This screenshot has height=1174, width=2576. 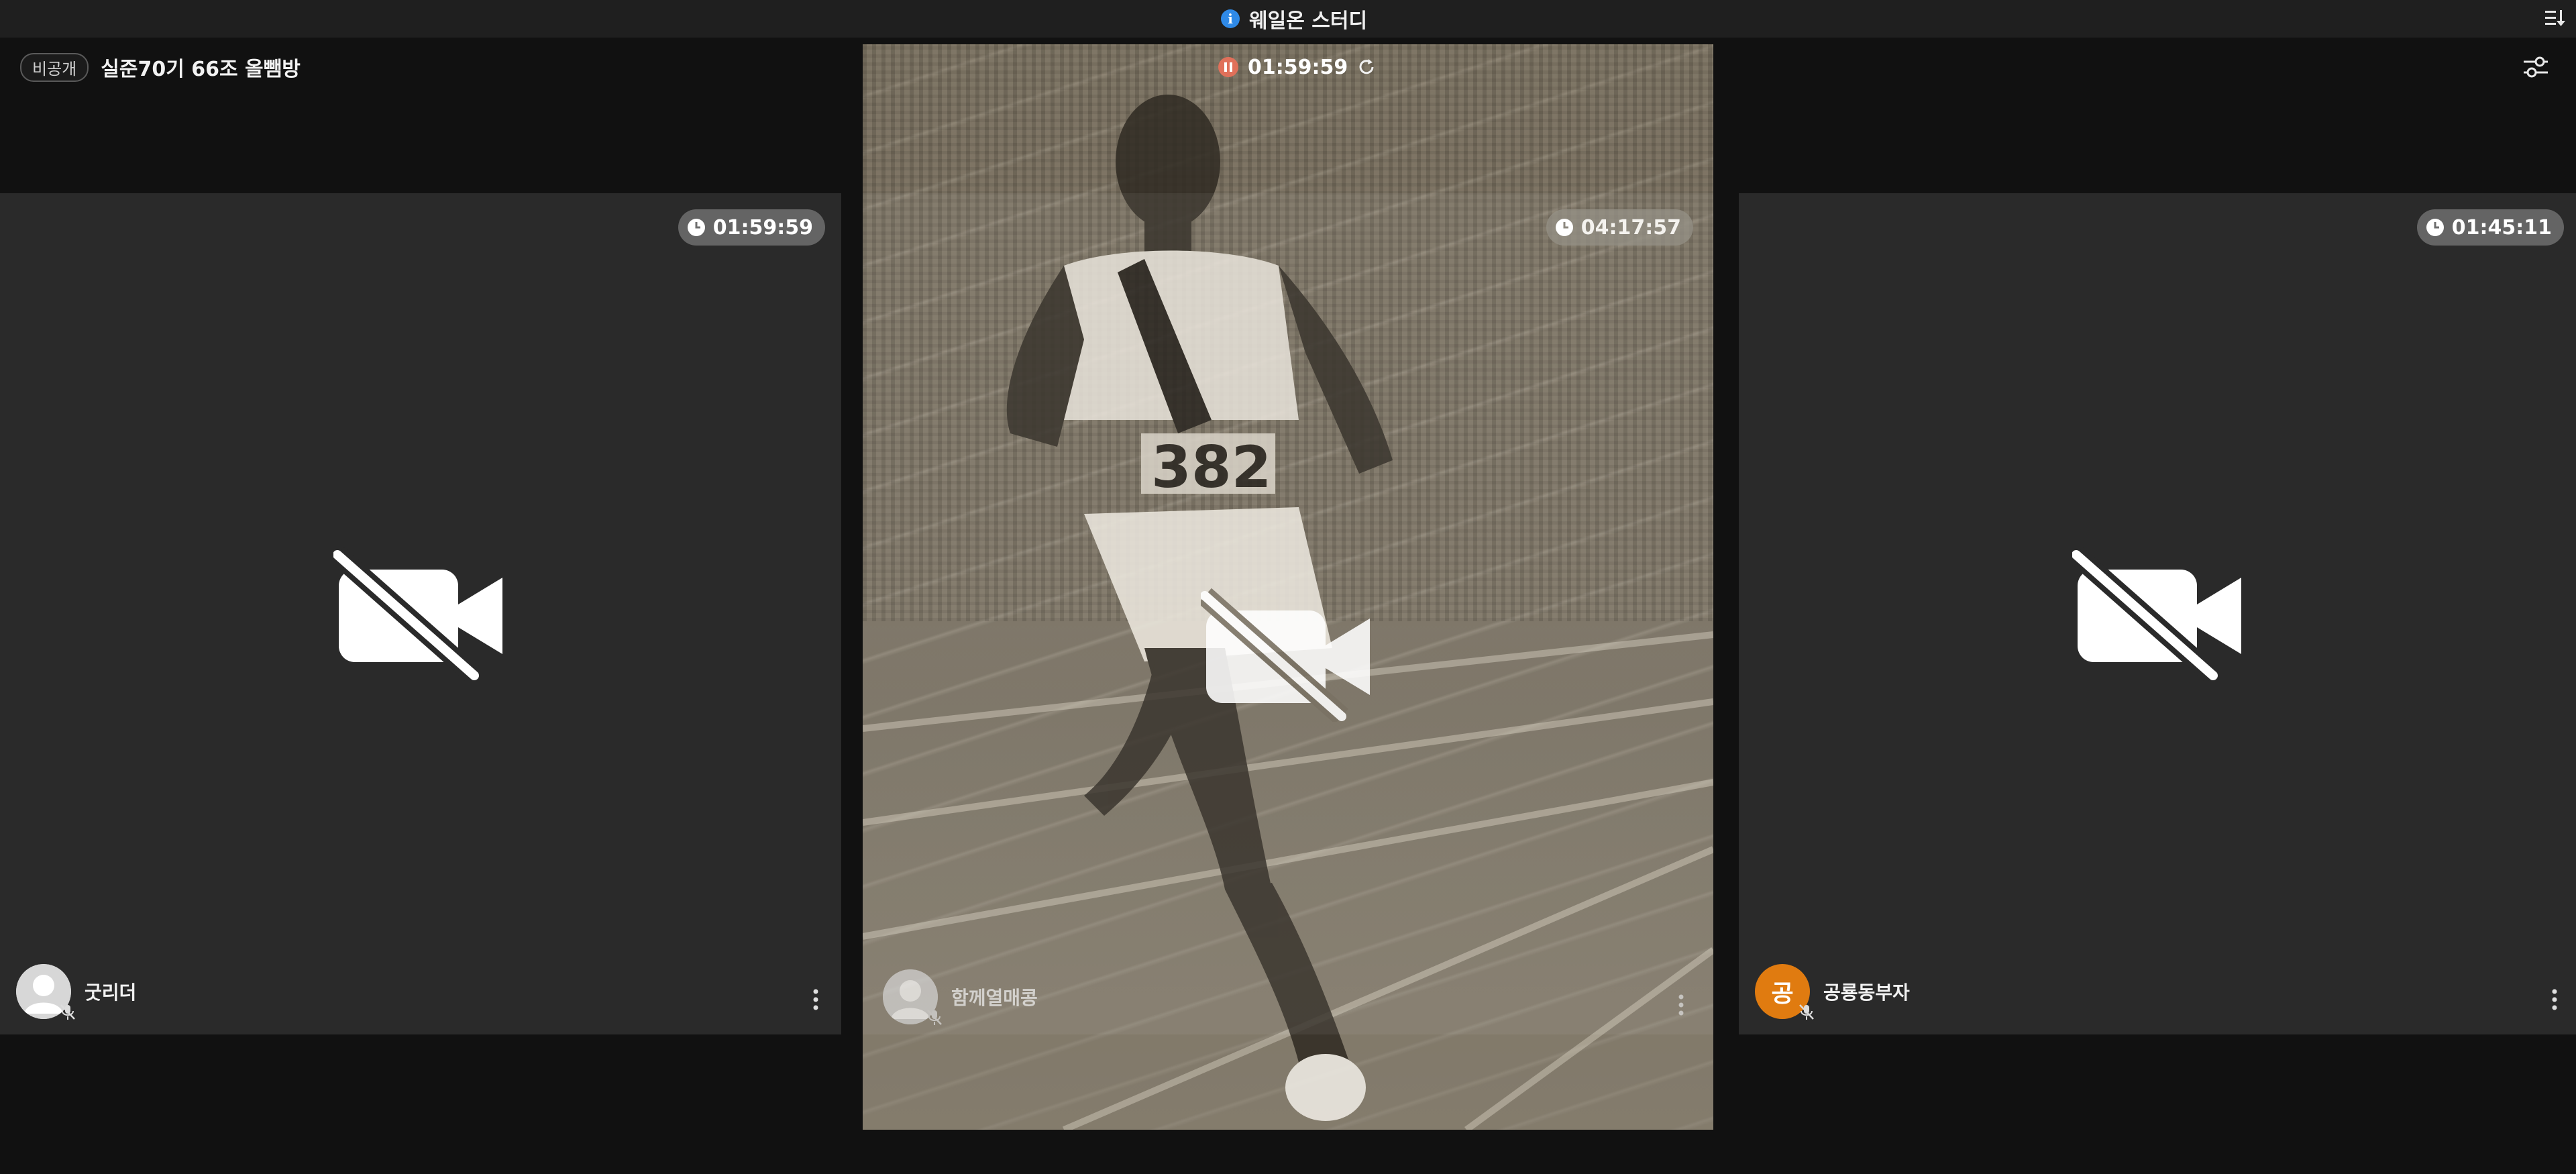 I want to click on session-timer: 01:59:59, so click(x=1297, y=67).